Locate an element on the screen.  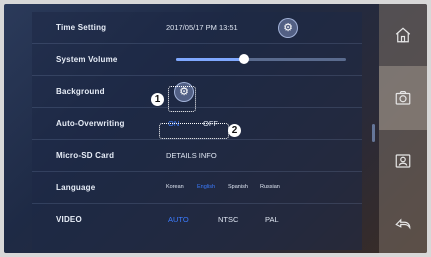
language-option-russian: Russian is located at coordinates (270, 187).